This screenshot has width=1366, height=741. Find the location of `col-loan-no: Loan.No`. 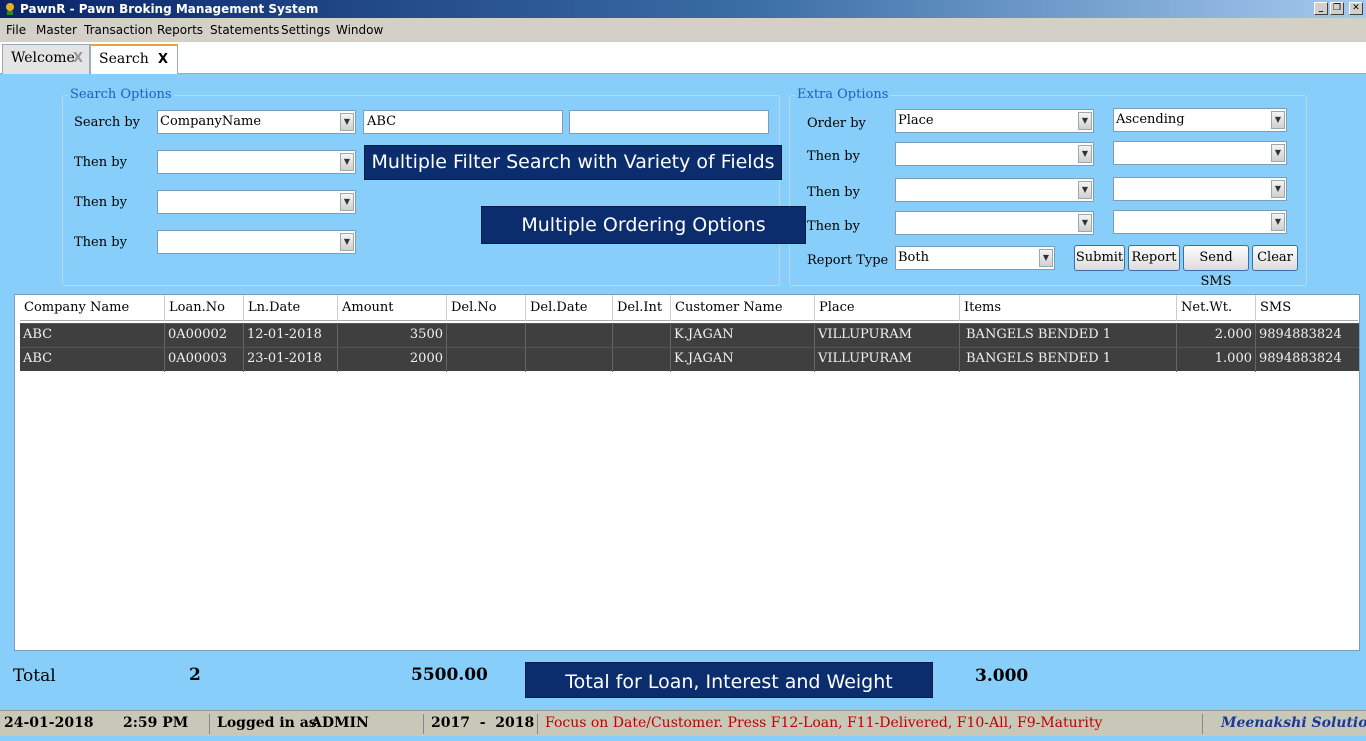

col-loan-no: Loan.No is located at coordinates (204, 308).